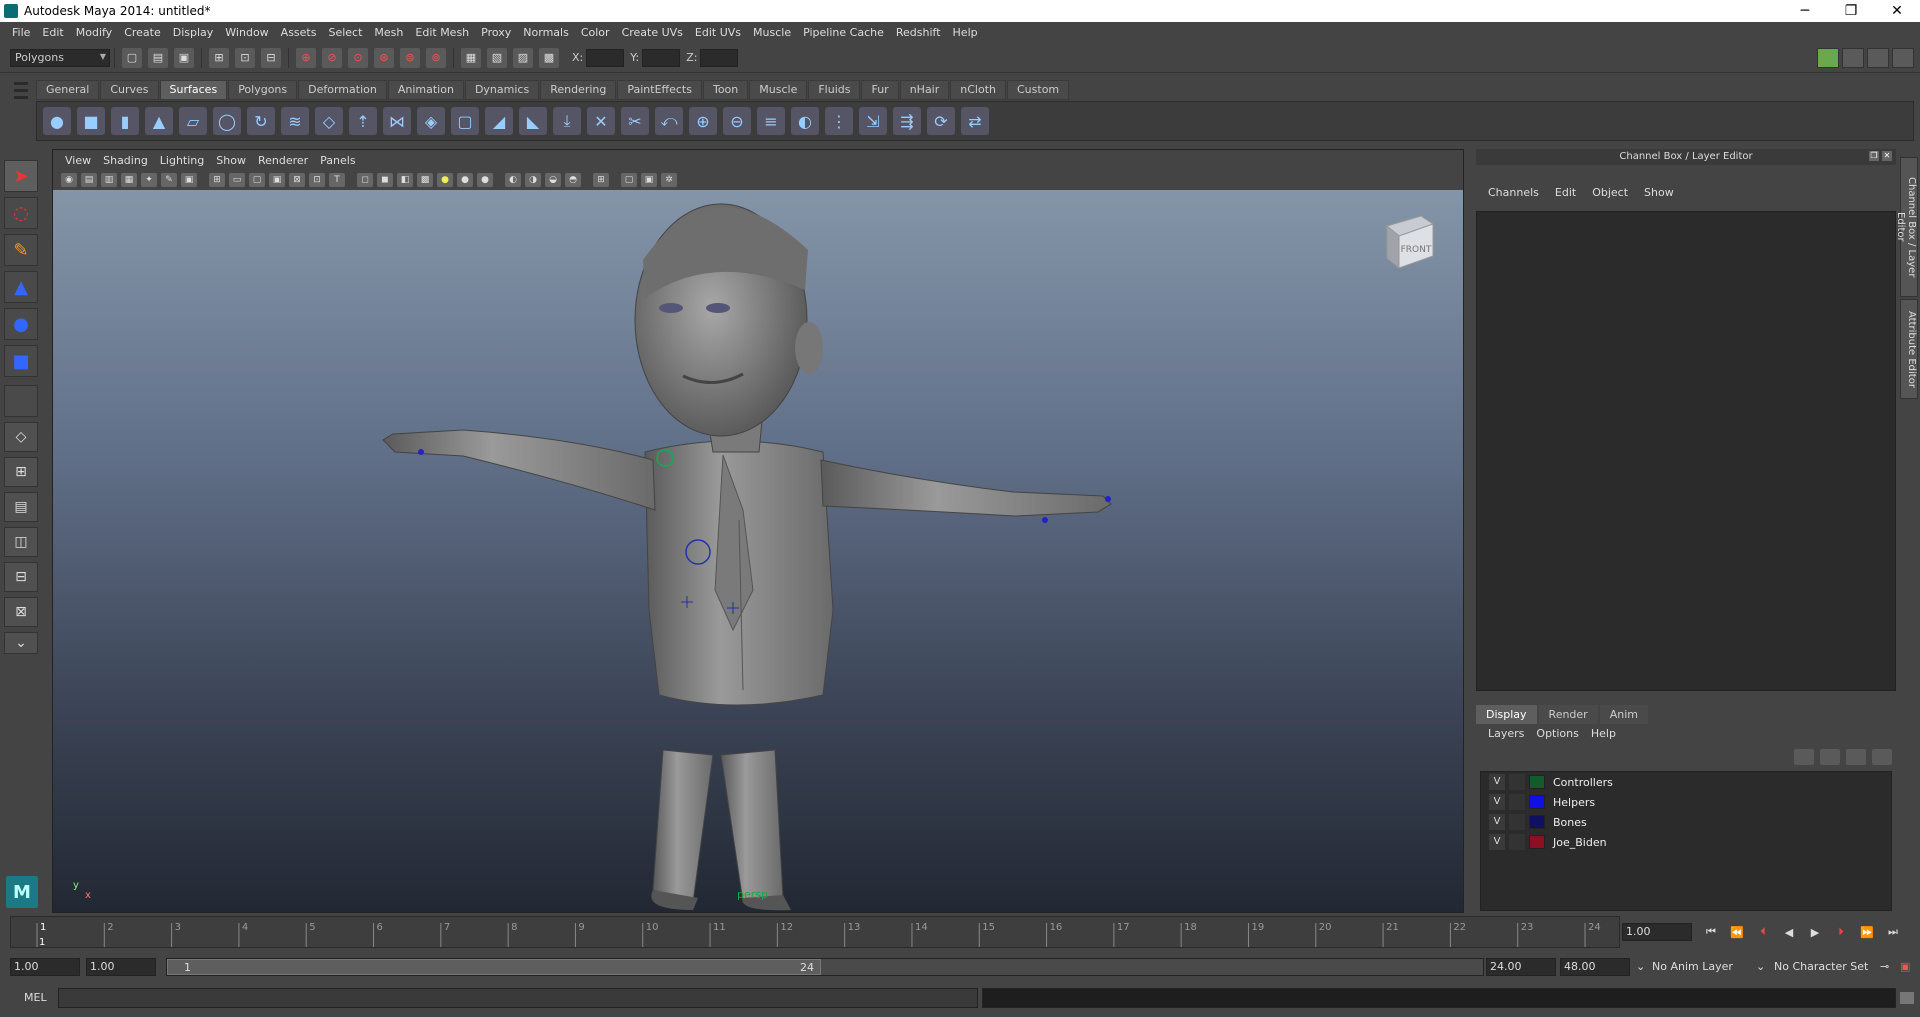  I want to click on shelf-handle, so click(23, 108).